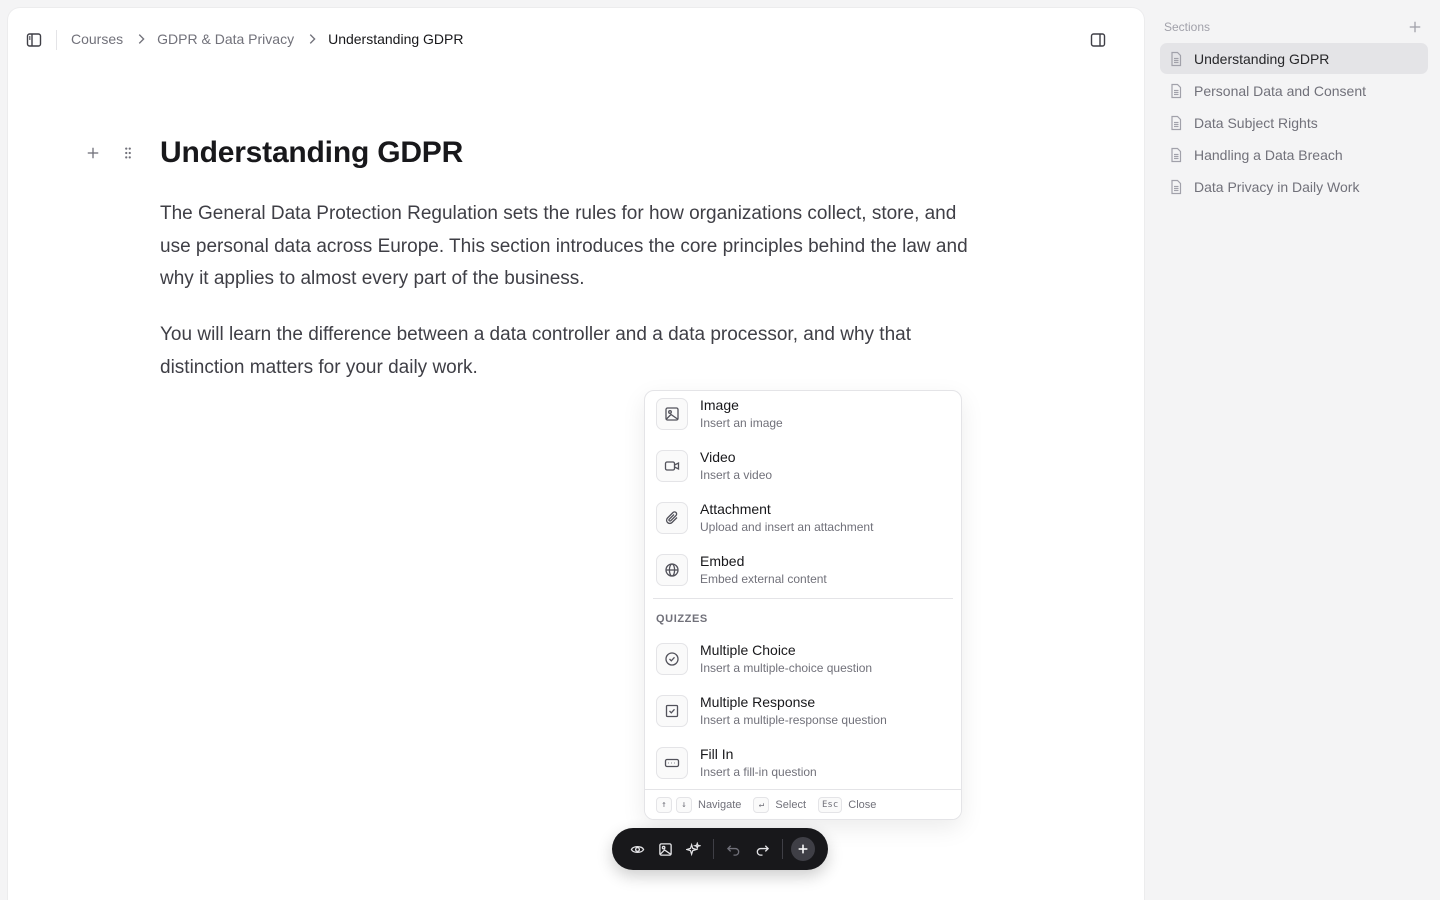 The image size is (1440, 900). Describe the element at coordinates (741, 423) in the screenshot. I see `menu-item-description: Insert an image` at that location.